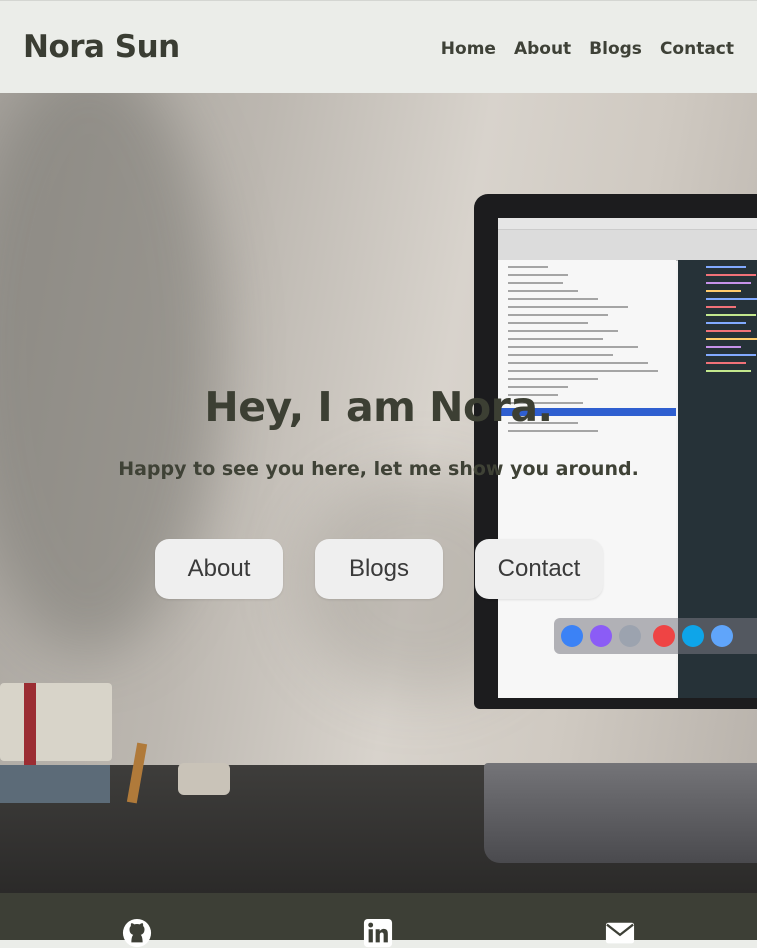  What do you see at coordinates (378, 933) in the screenshot?
I see `linkedin-icon` at bounding box center [378, 933].